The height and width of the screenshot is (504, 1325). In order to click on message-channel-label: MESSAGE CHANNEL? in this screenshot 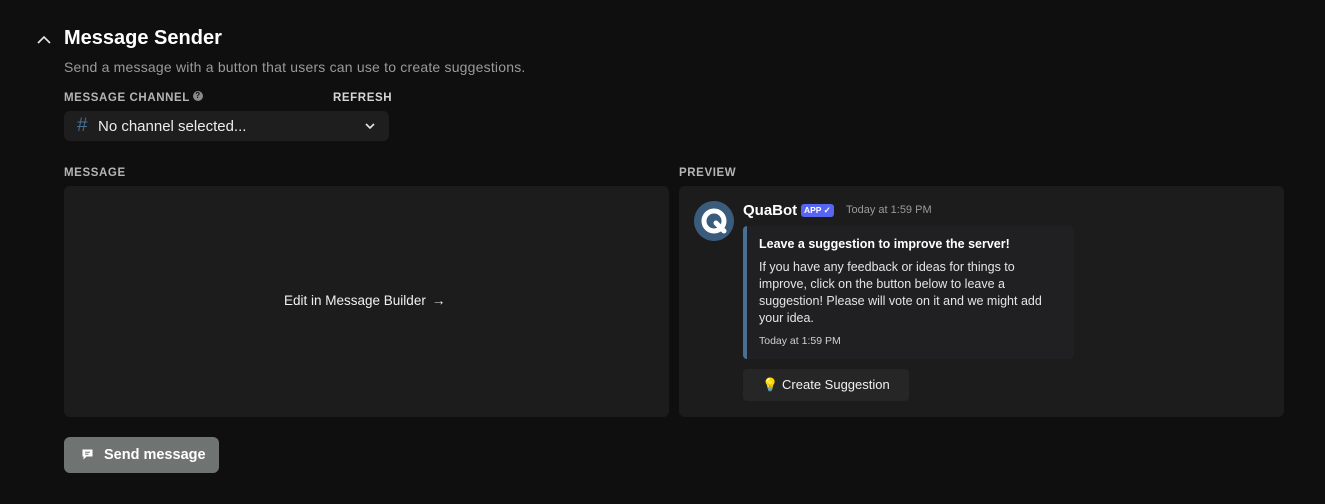, I will do `click(133, 97)`.